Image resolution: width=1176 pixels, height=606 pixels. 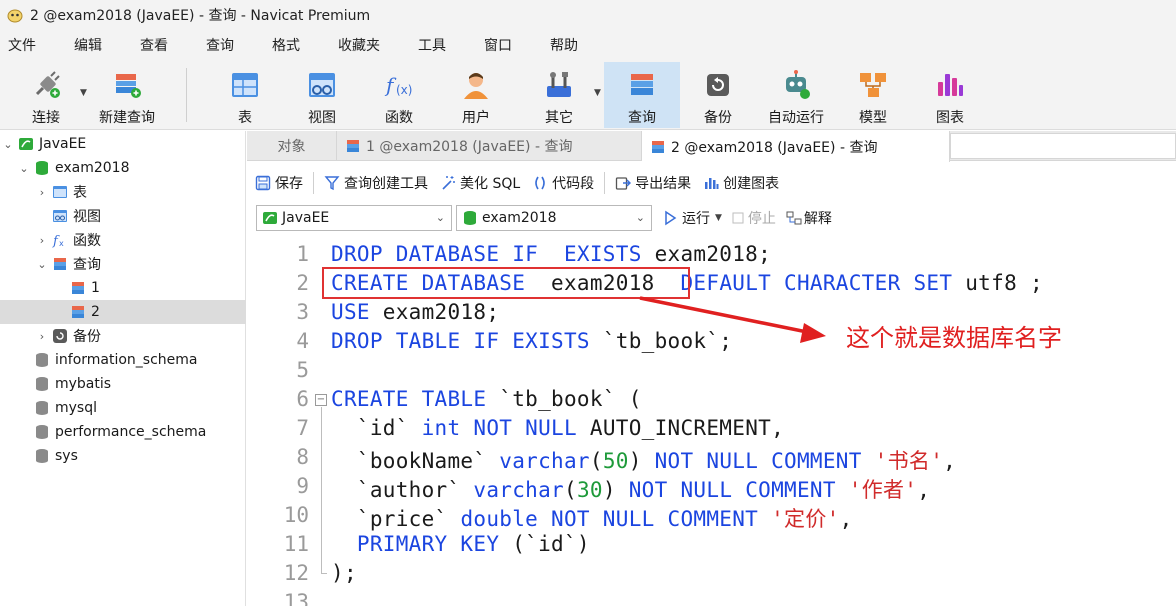 What do you see at coordinates (640, 217) in the screenshot?
I see `chevron-down-icon: ⌄` at bounding box center [640, 217].